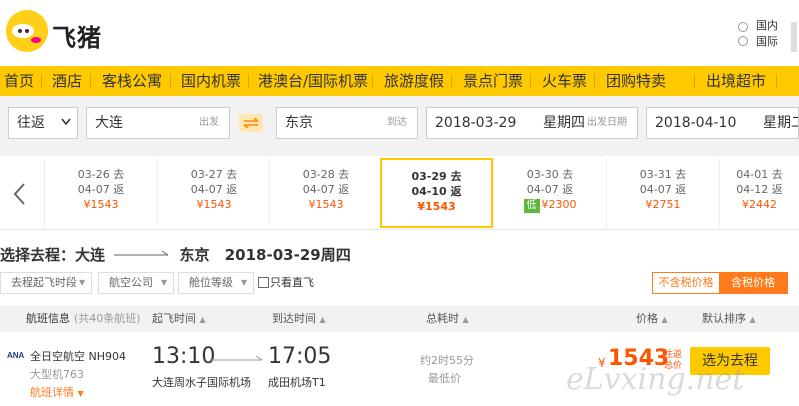  I want to click on filter-depart-time: 去程起飞时段 ▼, so click(46, 283).